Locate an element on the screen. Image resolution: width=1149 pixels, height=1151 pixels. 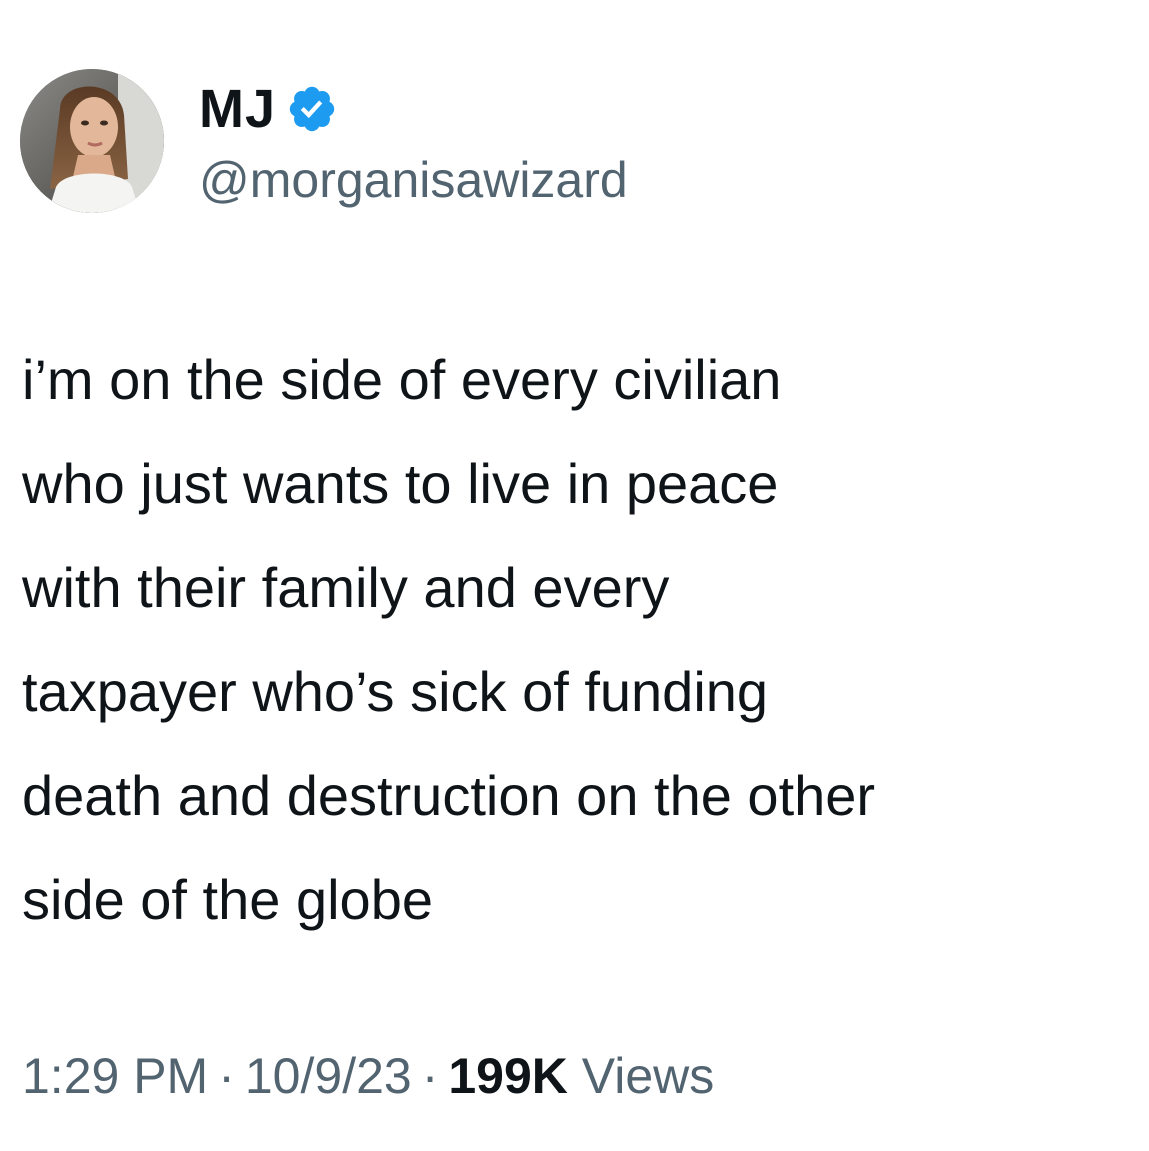
author-identity: MJ @morganisawizard is located at coordinates (413, 141).